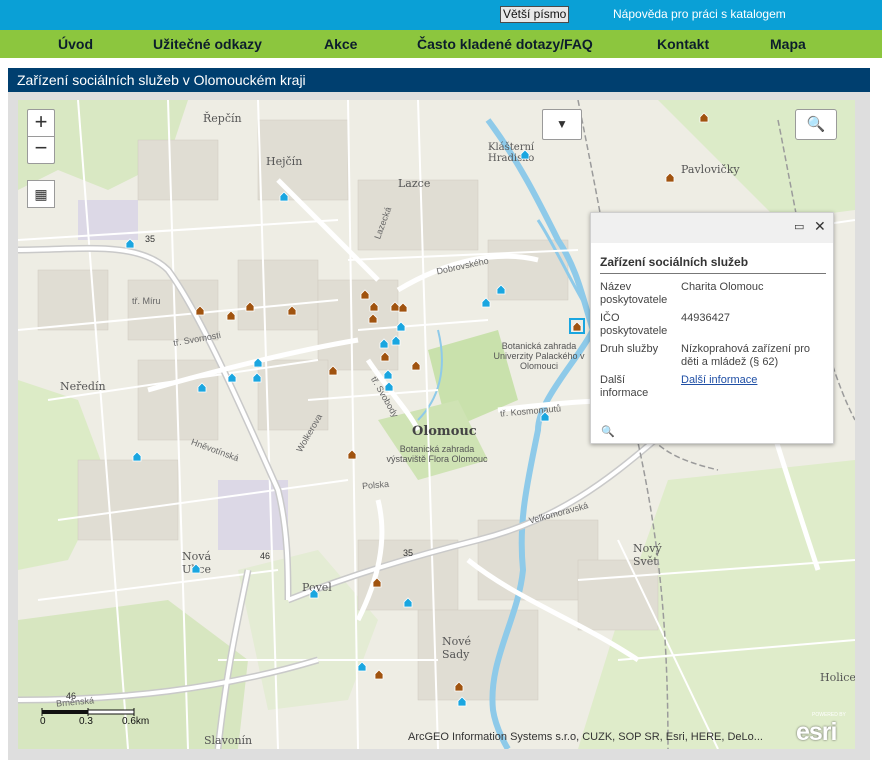  I want to click on zoom-in-button: +, so click(41, 123).